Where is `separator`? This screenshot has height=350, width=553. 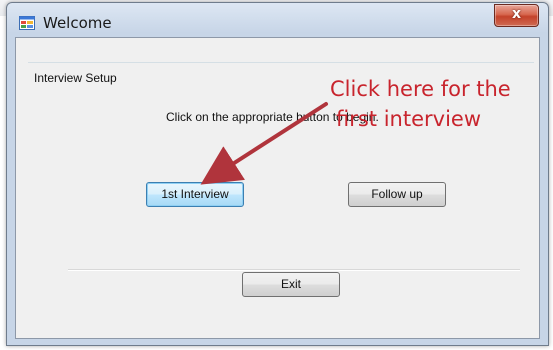 separator is located at coordinates (294, 270).